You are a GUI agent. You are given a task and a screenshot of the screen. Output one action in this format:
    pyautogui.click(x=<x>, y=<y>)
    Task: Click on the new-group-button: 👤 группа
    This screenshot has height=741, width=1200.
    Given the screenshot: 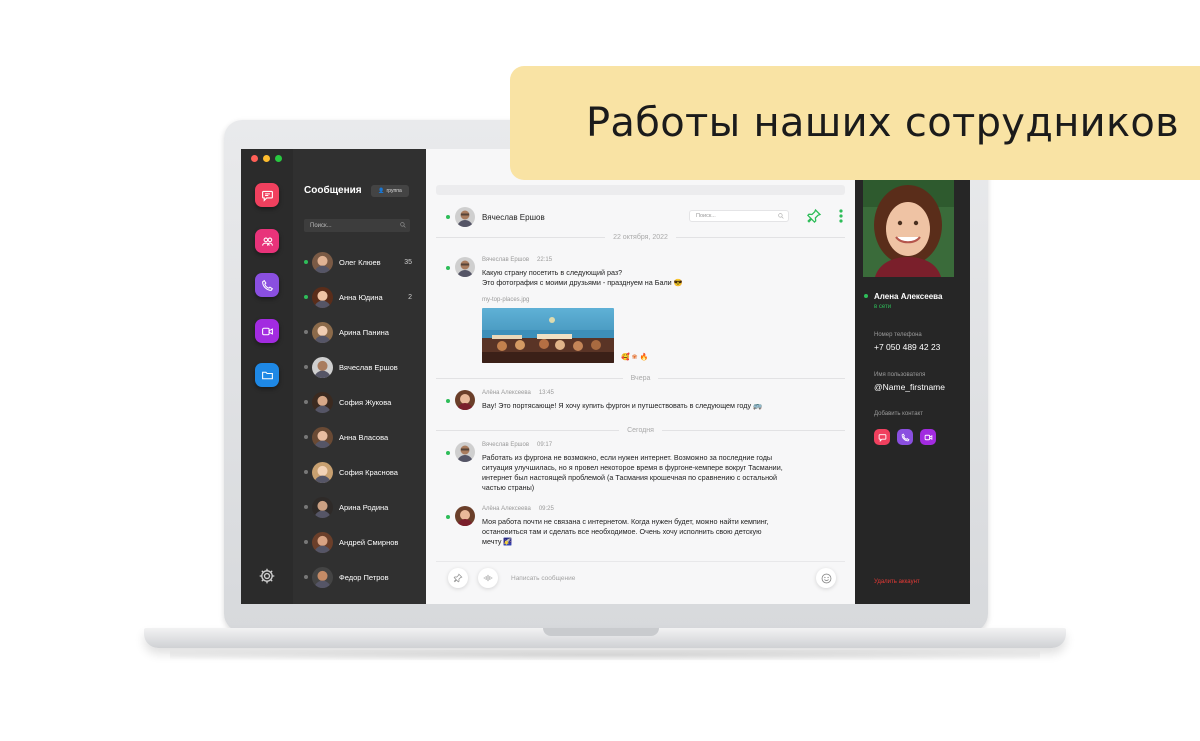 What is the action you would take?
    pyautogui.click(x=390, y=191)
    